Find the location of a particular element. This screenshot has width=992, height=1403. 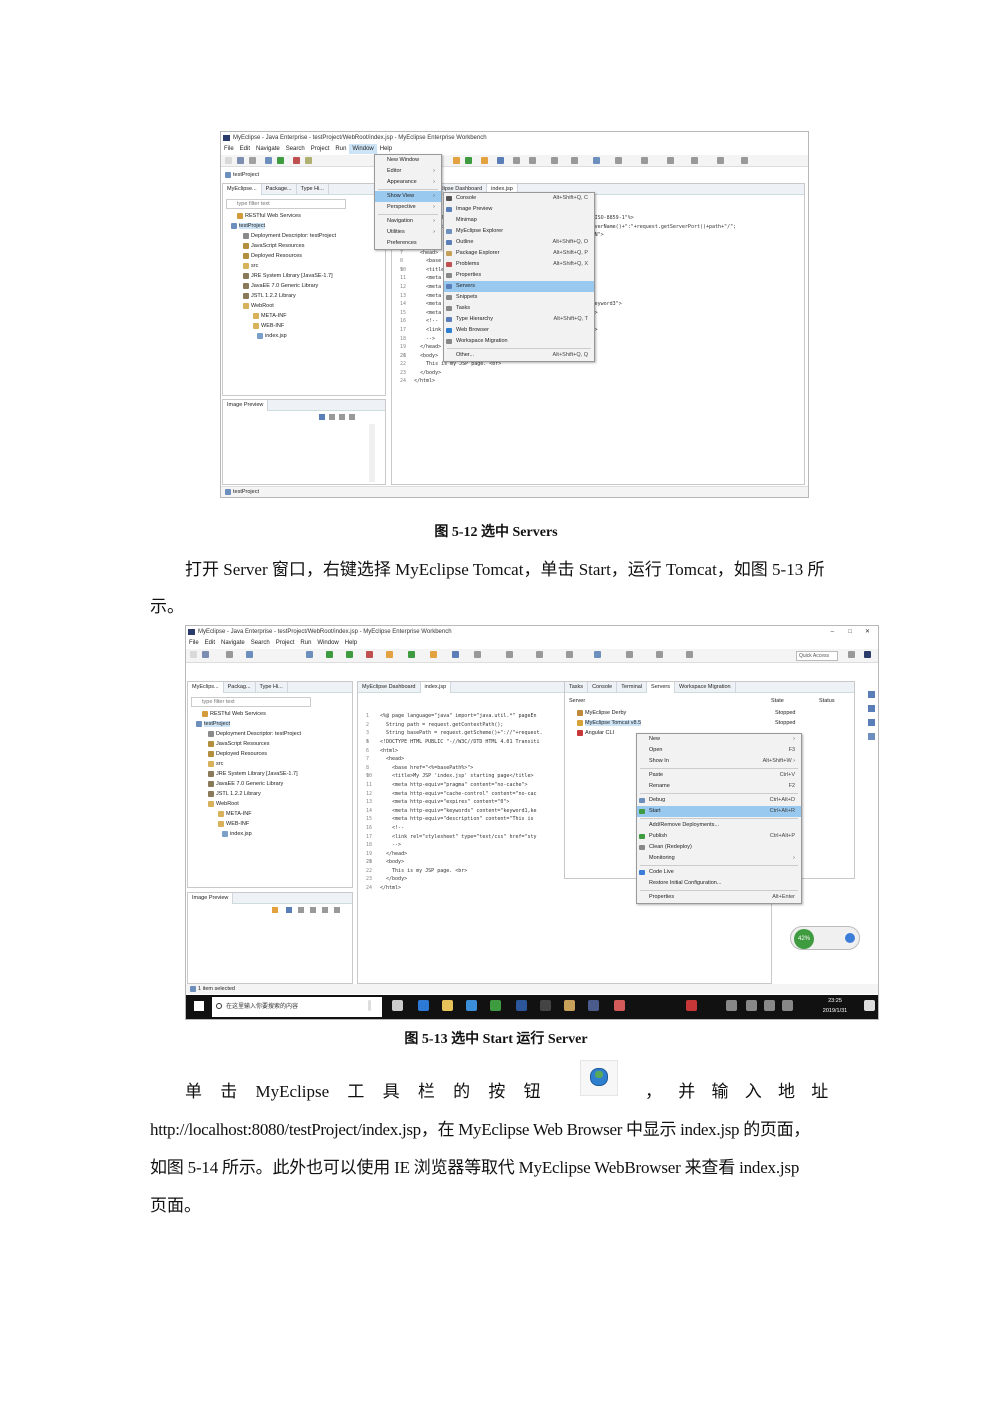

menu-item: Image Preview is located at coordinates (519, 209).